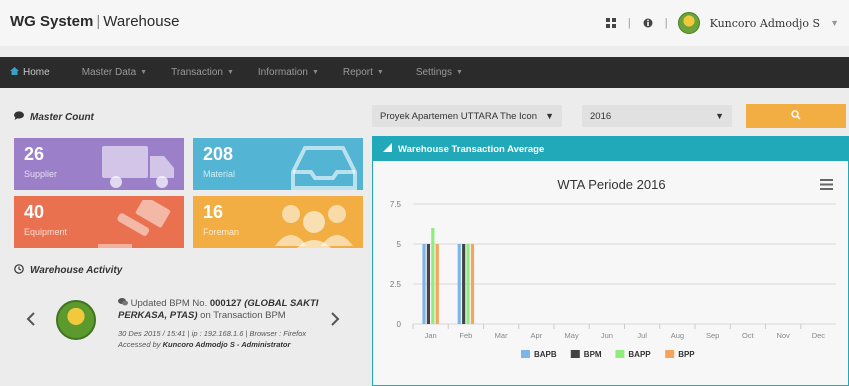  I want to click on supplier-tile: 26 Supplier, so click(99, 164).